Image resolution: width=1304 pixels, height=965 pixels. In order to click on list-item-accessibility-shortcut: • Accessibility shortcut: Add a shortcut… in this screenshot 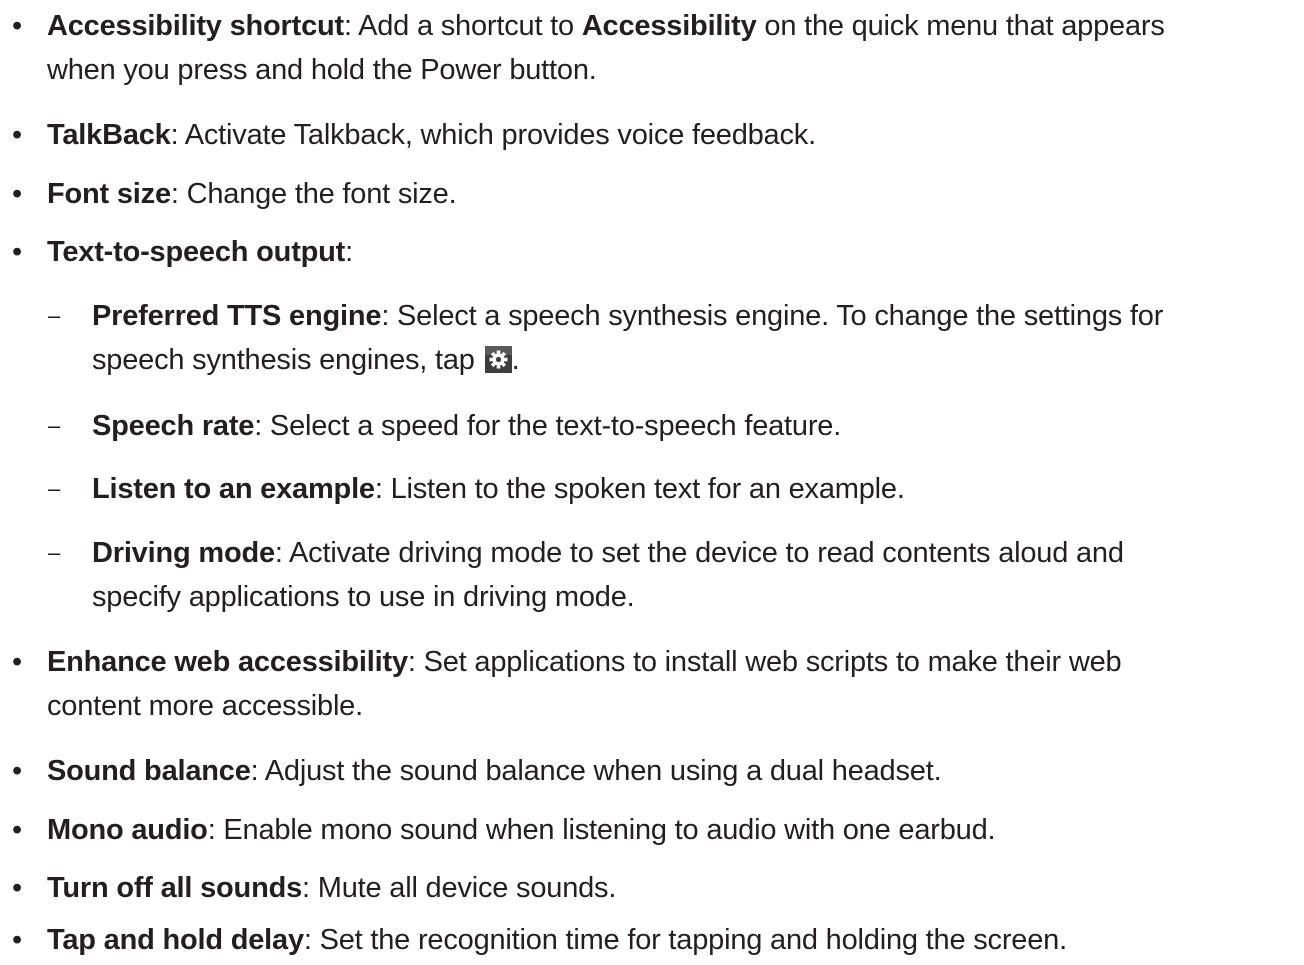, I will do `click(588, 48)`.